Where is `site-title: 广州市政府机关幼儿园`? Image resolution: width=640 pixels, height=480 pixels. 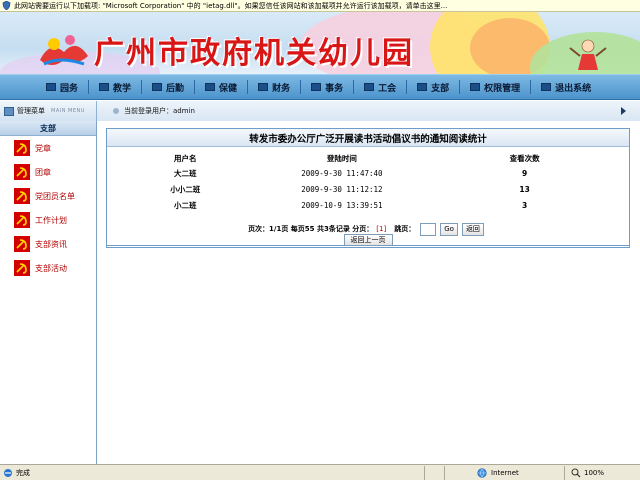
site-title: 广州市政府机关幼儿园 is located at coordinates (254, 53).